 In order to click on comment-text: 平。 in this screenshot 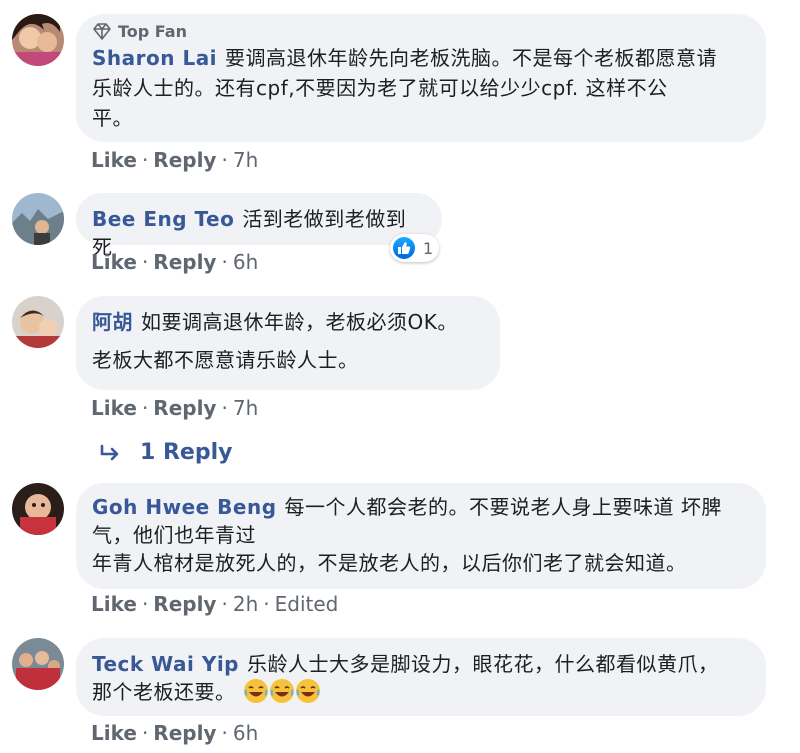, I will do `click(112, 118)`.